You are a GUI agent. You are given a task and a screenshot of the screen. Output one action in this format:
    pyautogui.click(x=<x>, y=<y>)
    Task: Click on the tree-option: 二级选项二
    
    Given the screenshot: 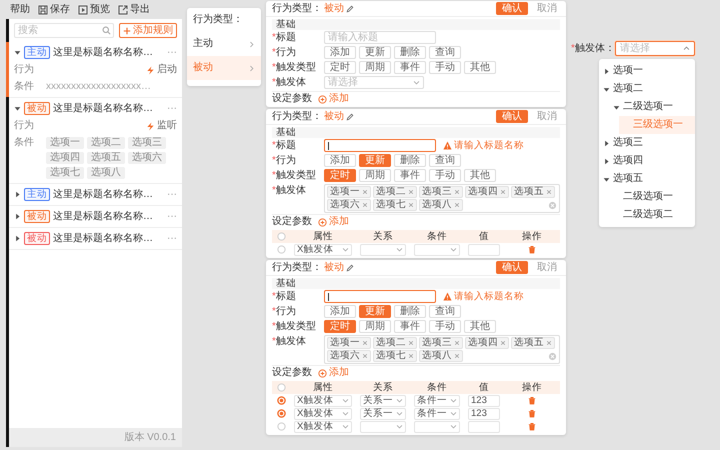 What is the action you would take?
    pyautogui.click(x=652, y=215)
    